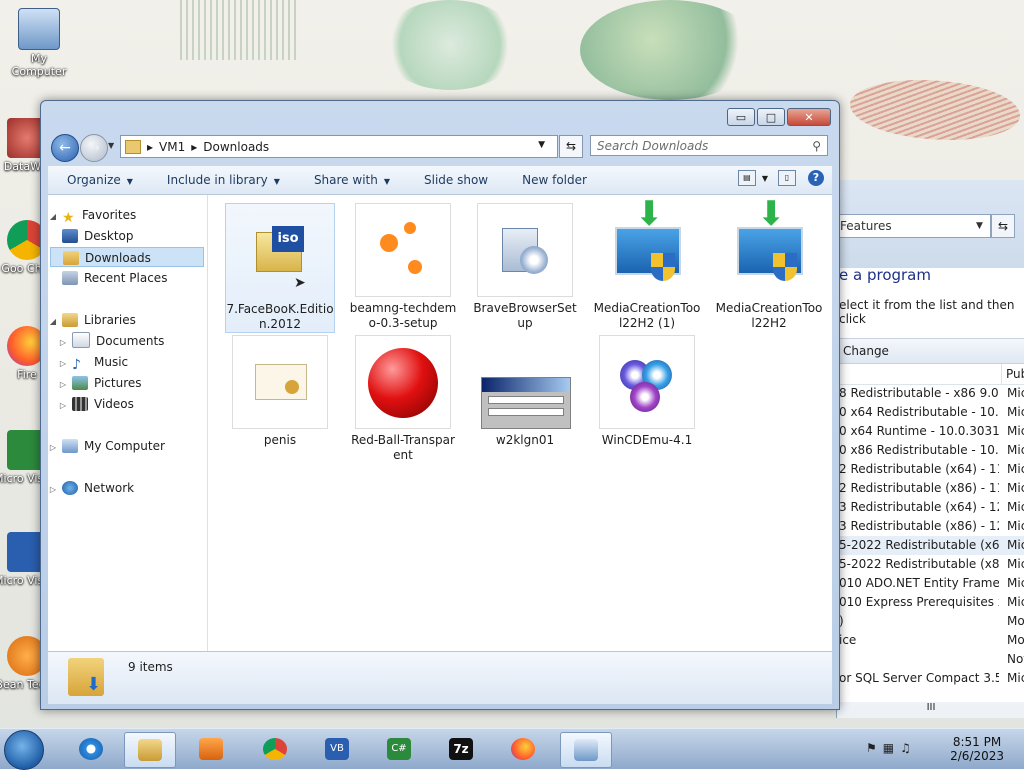 The image size is (1024, 770). What do you see at coordinates (172, 147) in the screenshot?
I see `breadcrumb-vm1: VM1` at bounding box center [172, 147].